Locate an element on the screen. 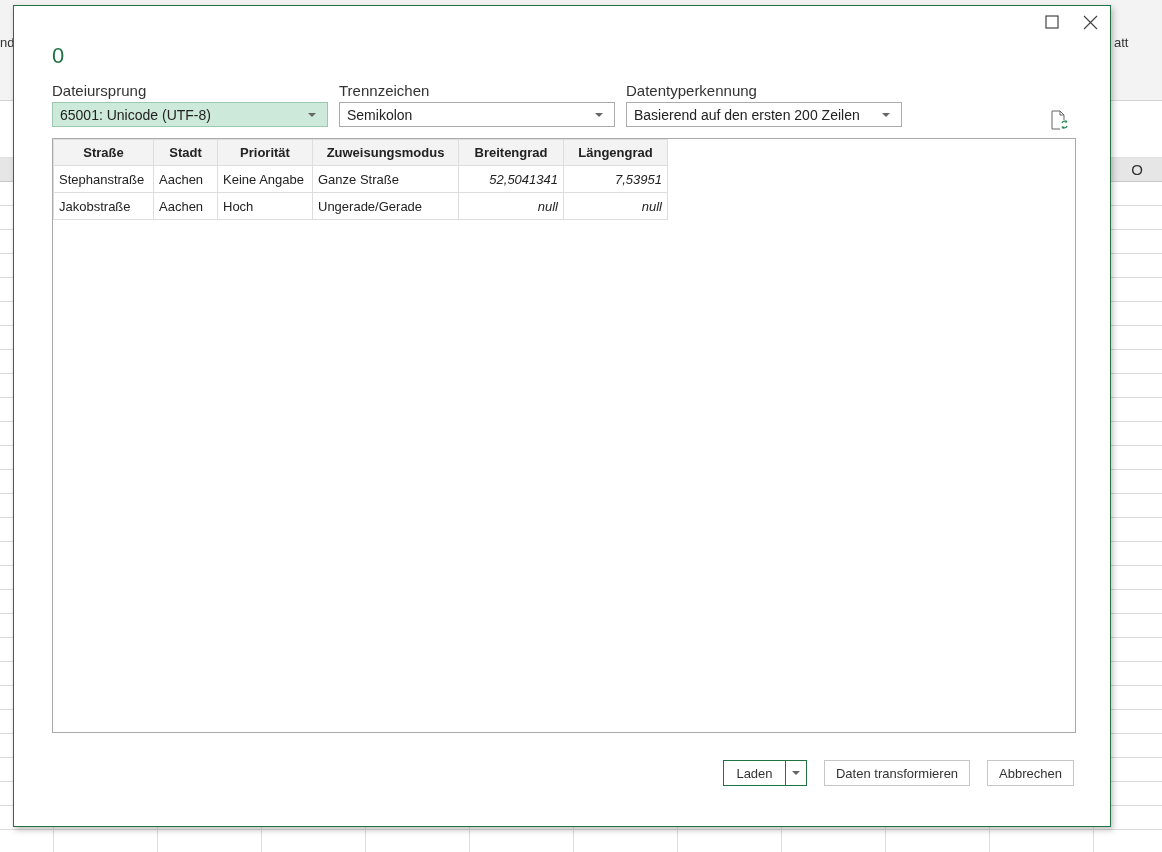  table-cell: 7,53951 is located at coordinates (615, 179).